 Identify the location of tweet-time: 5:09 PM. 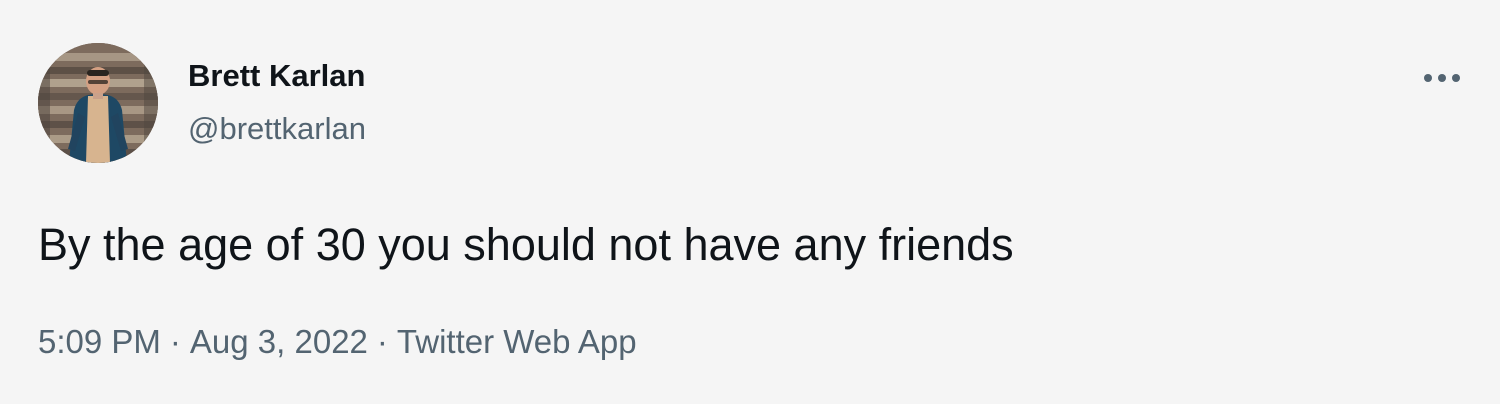
(99, 342).